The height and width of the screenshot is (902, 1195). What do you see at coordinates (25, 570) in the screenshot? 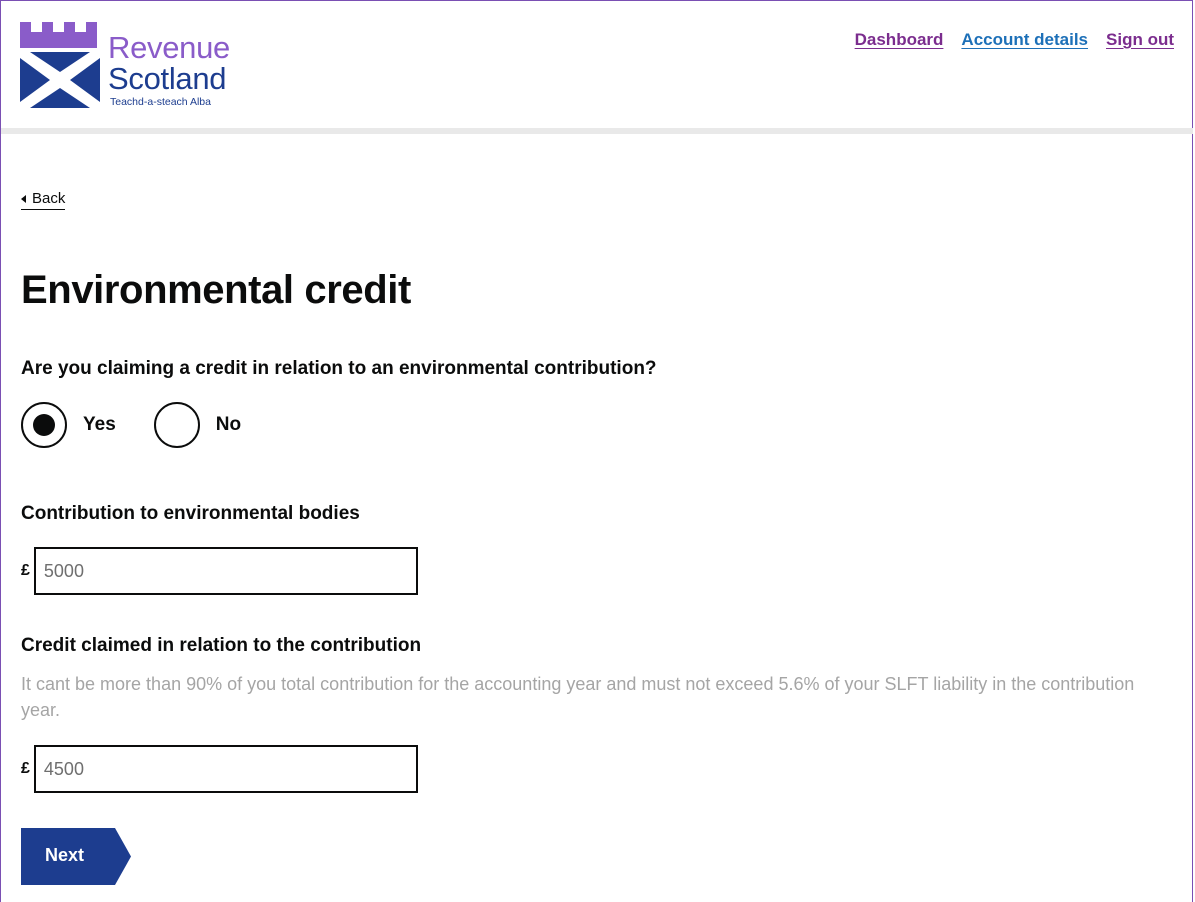
I see `contribution-currency-symbol: £` at bounding box center [25, 570].